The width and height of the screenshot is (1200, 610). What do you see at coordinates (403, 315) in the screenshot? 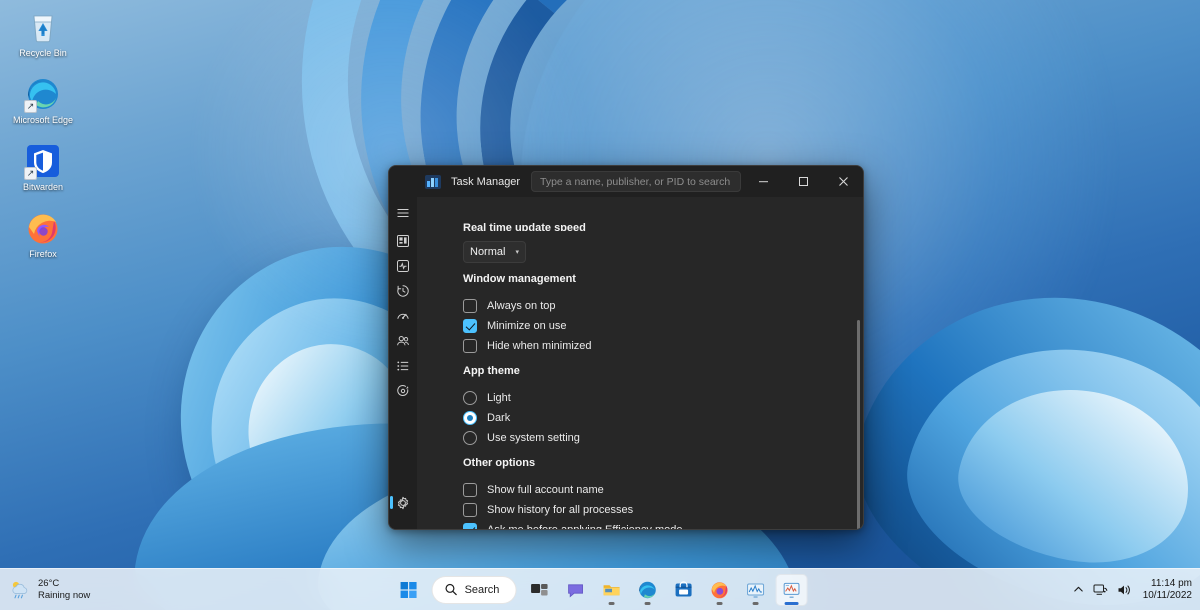
I see `sidebar-item-startup-apps` at bounding box center [403, 315].